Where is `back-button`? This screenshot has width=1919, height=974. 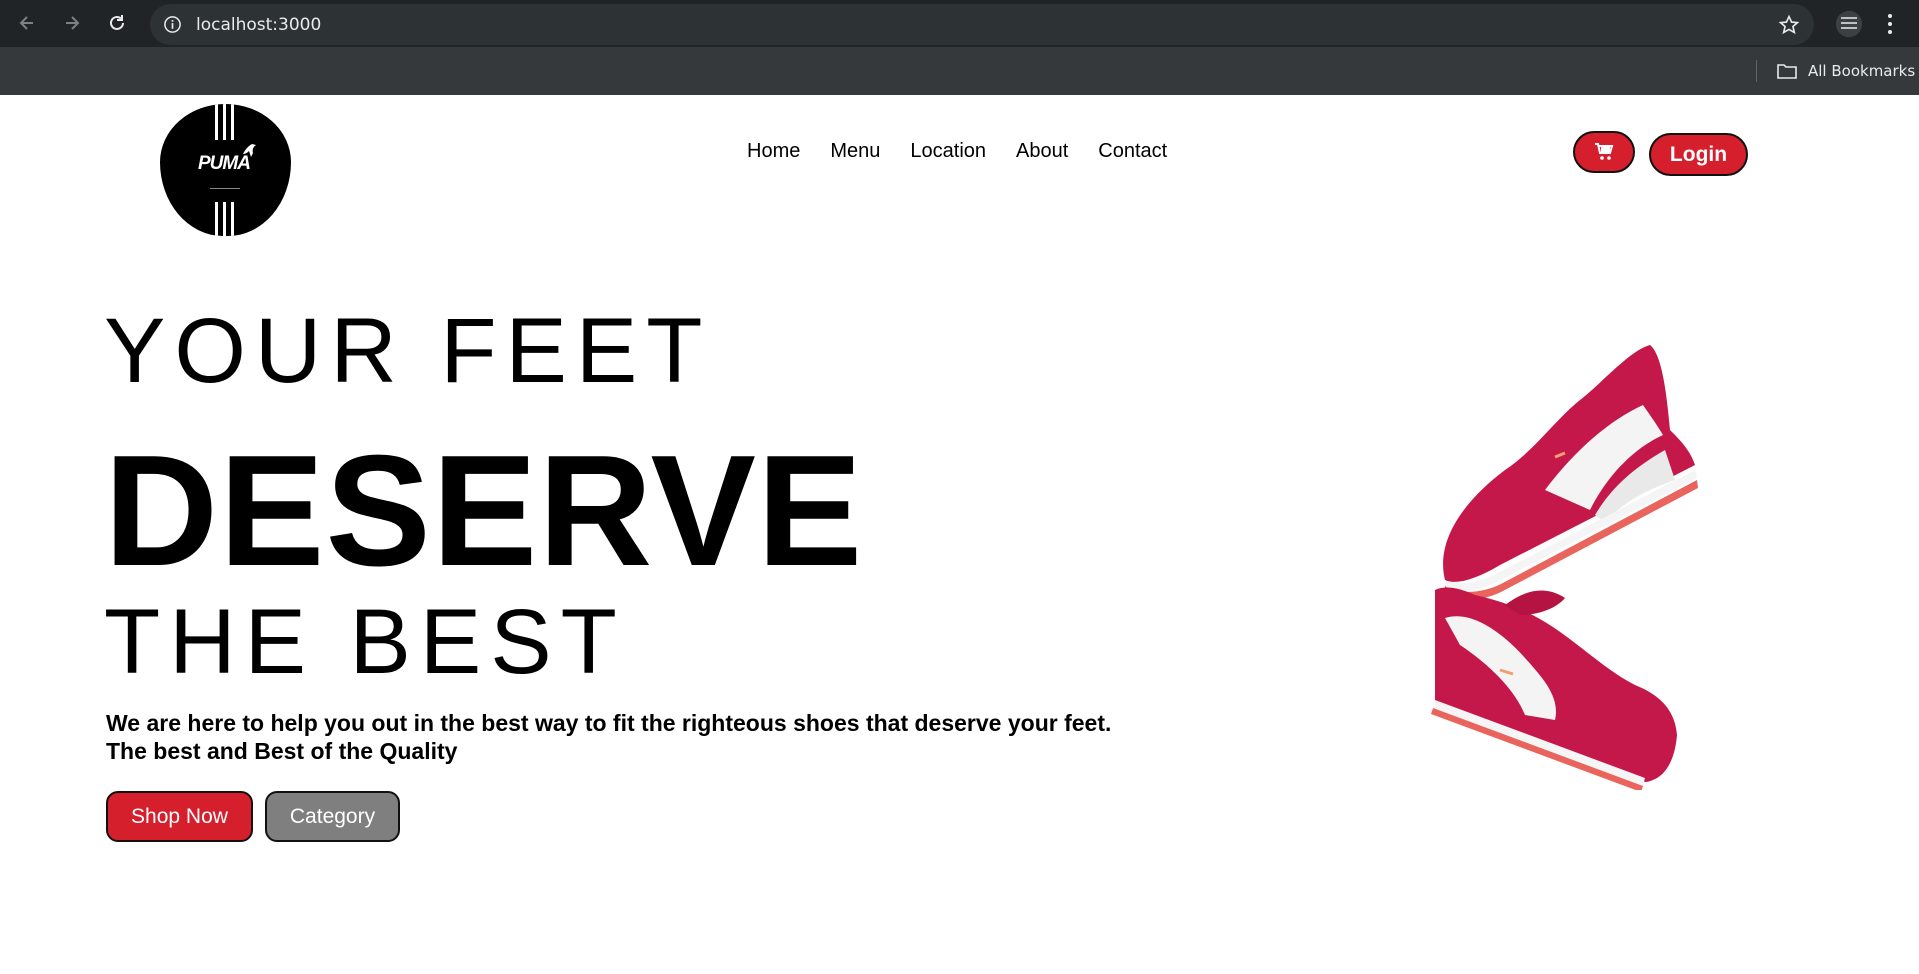
back-button is located at coordinates (27, 23).